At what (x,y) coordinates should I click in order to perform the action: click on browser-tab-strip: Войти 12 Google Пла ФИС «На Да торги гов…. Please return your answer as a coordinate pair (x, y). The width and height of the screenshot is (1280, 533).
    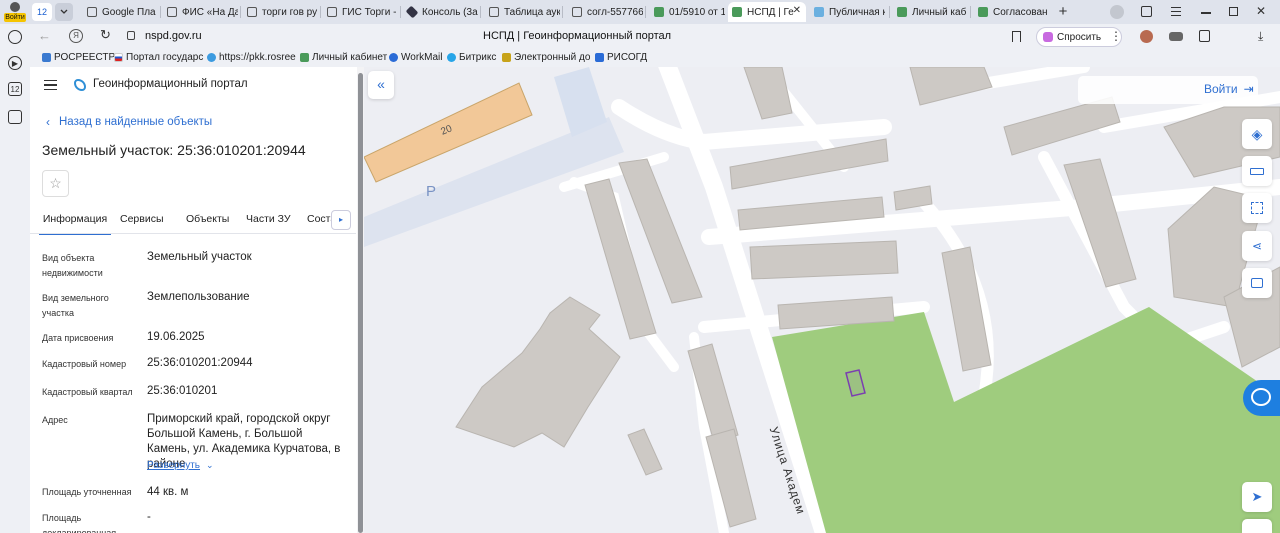
    Looking at the image, I should click on (640, 12).